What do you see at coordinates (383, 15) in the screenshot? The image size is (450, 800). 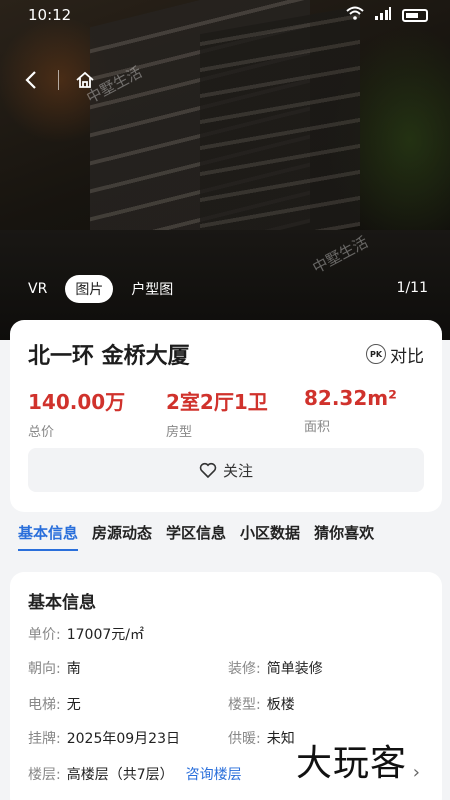 I see `signal-icon` at bounding box center [383, 15].